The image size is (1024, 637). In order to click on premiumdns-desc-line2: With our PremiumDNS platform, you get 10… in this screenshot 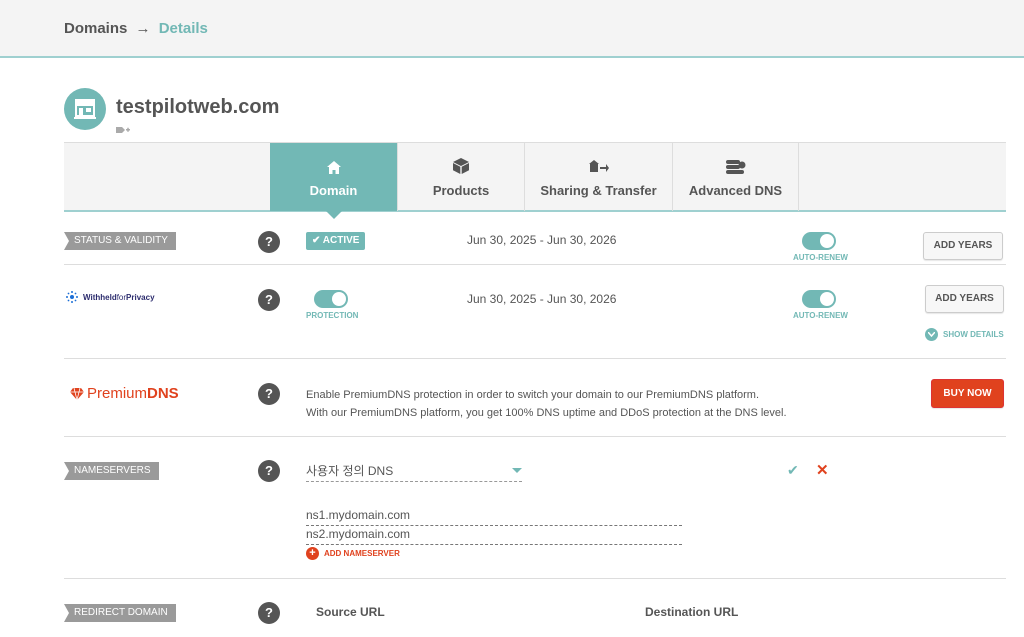, I will do `click(546, 413)`.